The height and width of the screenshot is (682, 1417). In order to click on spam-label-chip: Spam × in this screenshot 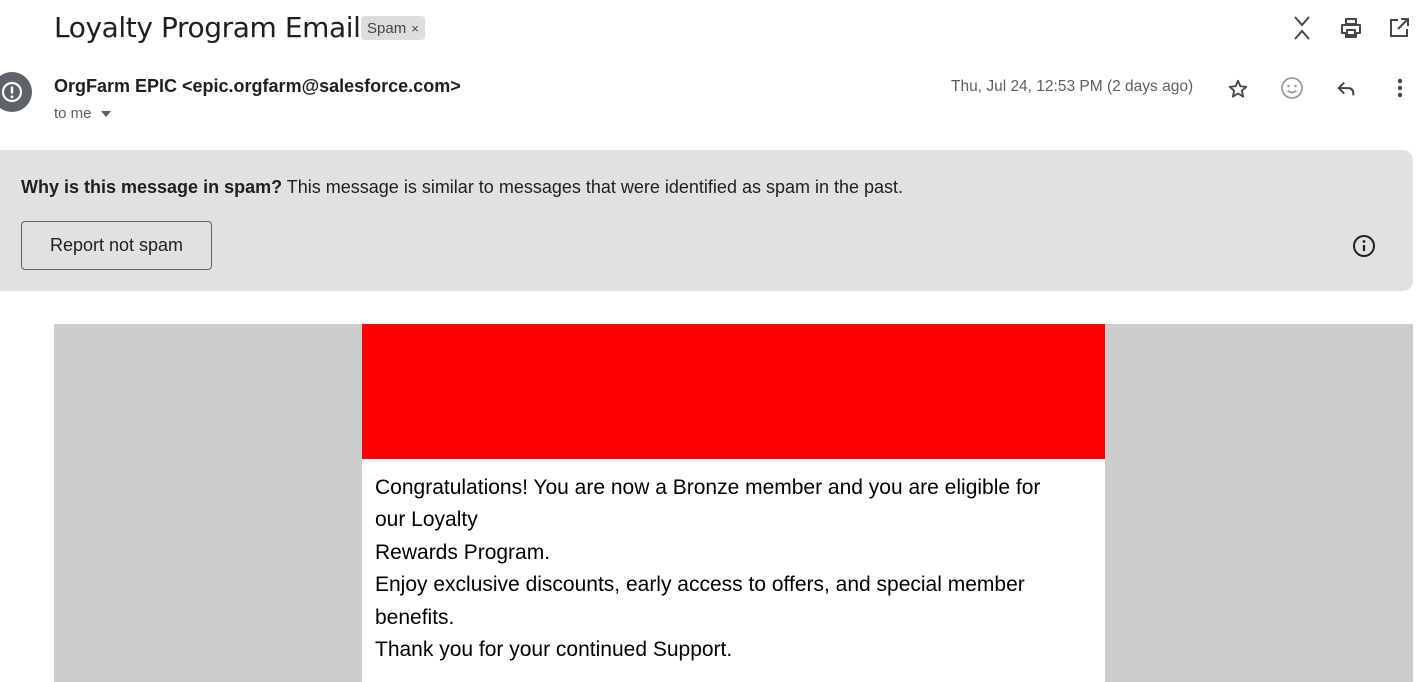, I will do `click(393, 28)`.